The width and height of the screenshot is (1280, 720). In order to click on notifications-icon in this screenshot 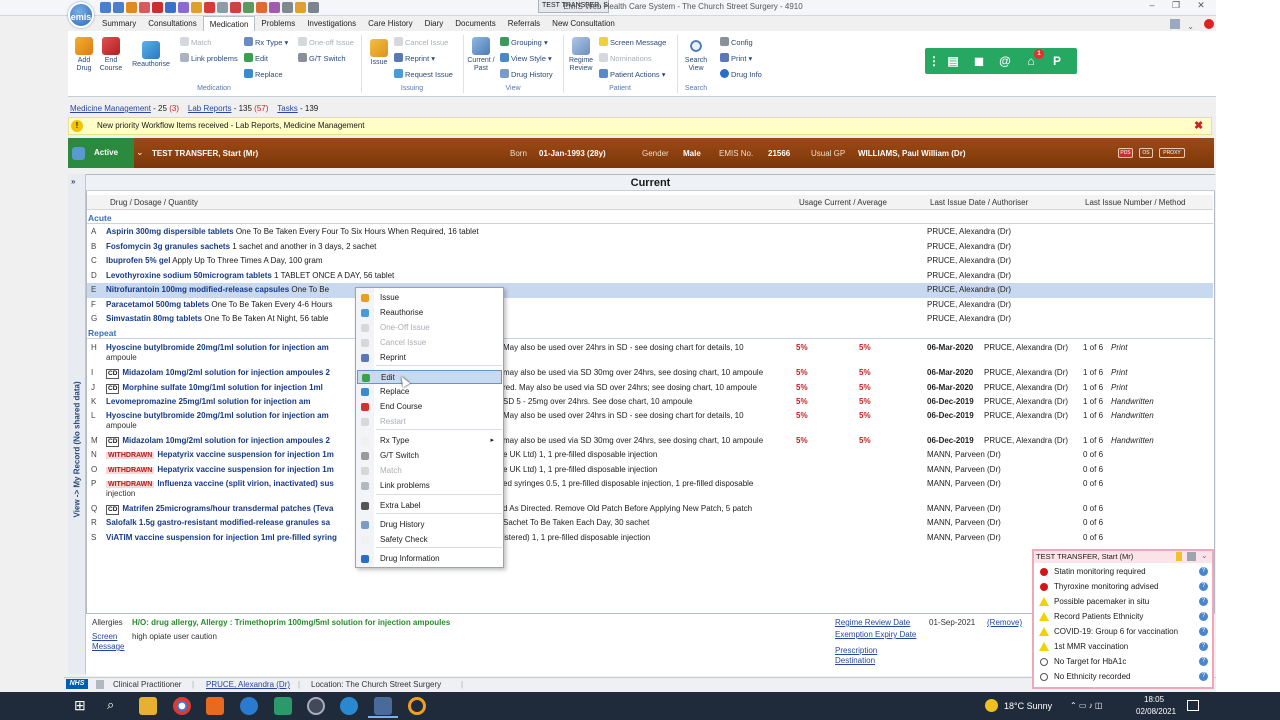, I will do `click(1193, 705)`.